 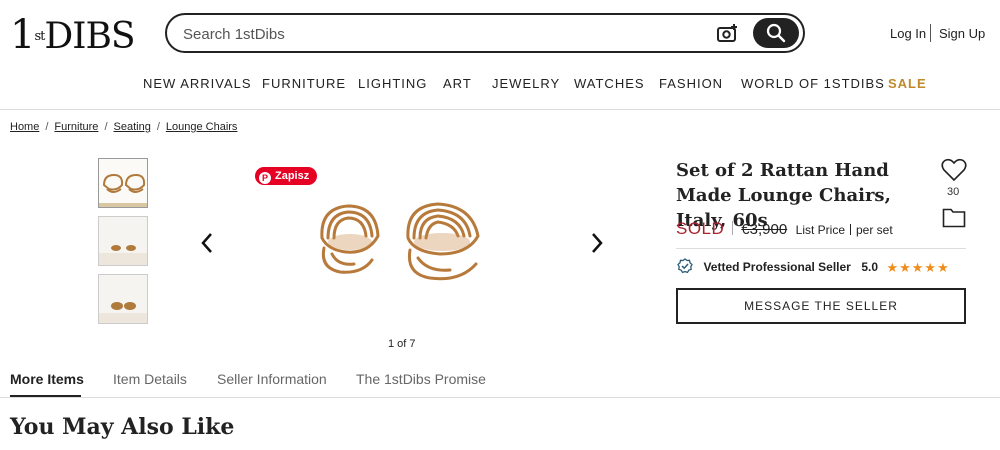 What do you see at coordinates (953, 192) in the screenshot?
I see `favorite-count: 30` at bounding box center [953, 192].